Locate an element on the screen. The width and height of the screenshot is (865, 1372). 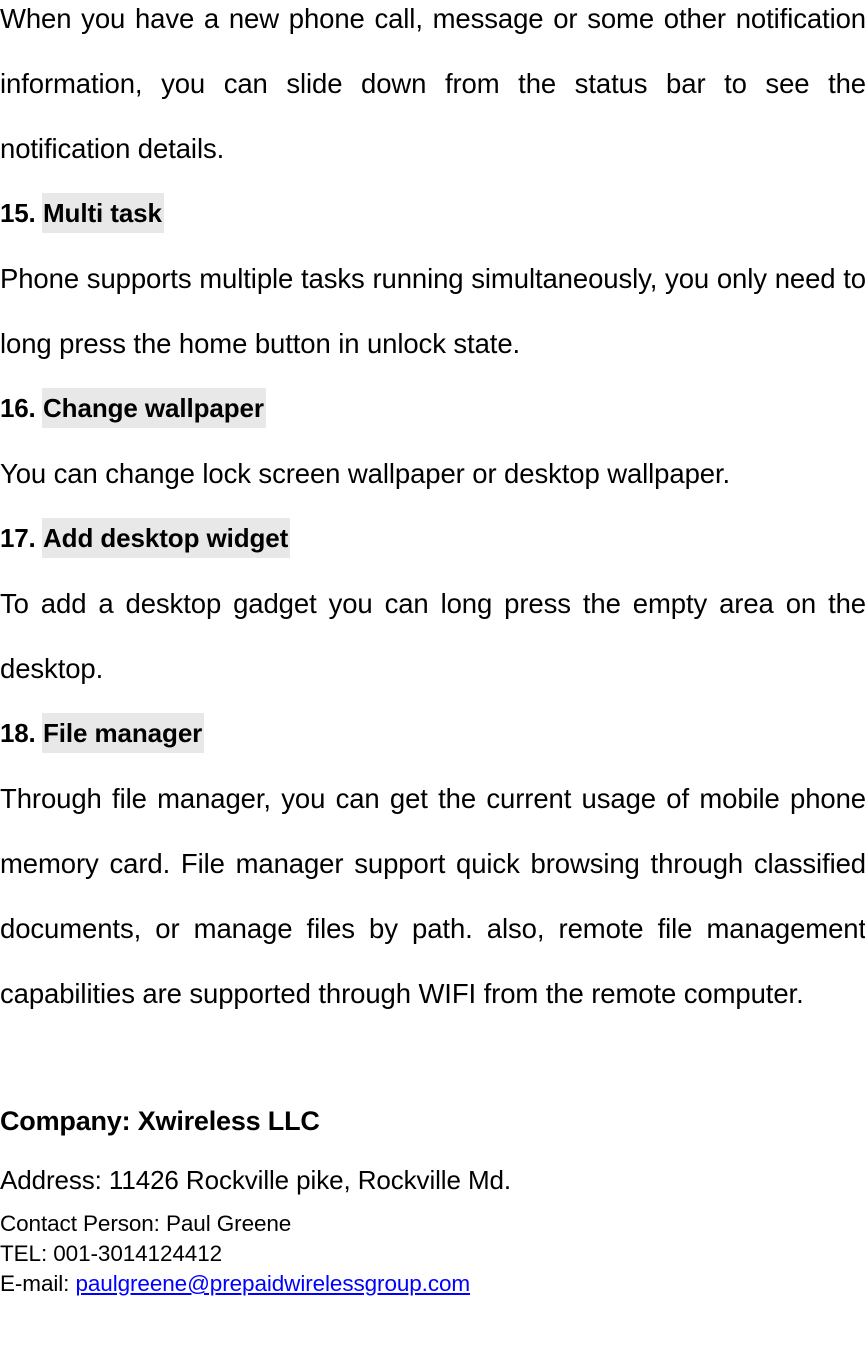
section-number-17: 17. is located at coordinates (18, 538).